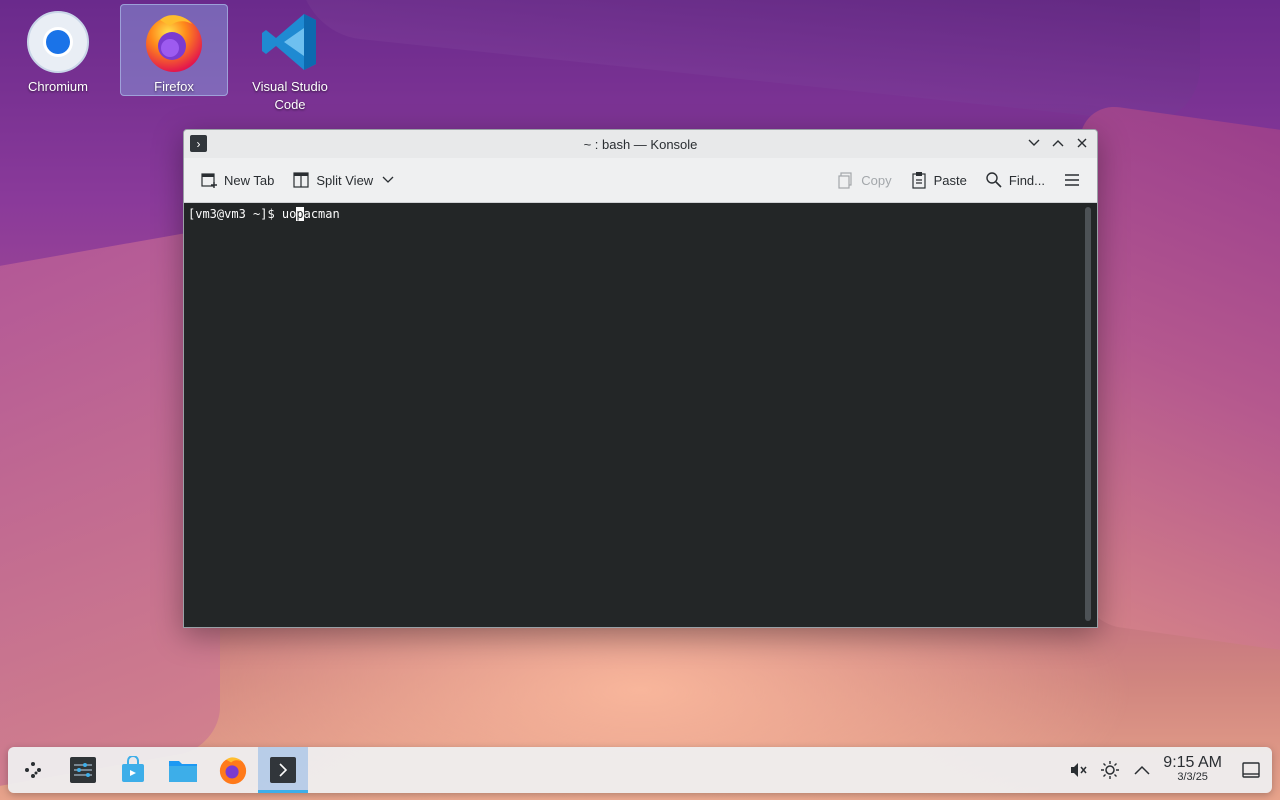  I want to click on maximize-button, so click(1058, 143).